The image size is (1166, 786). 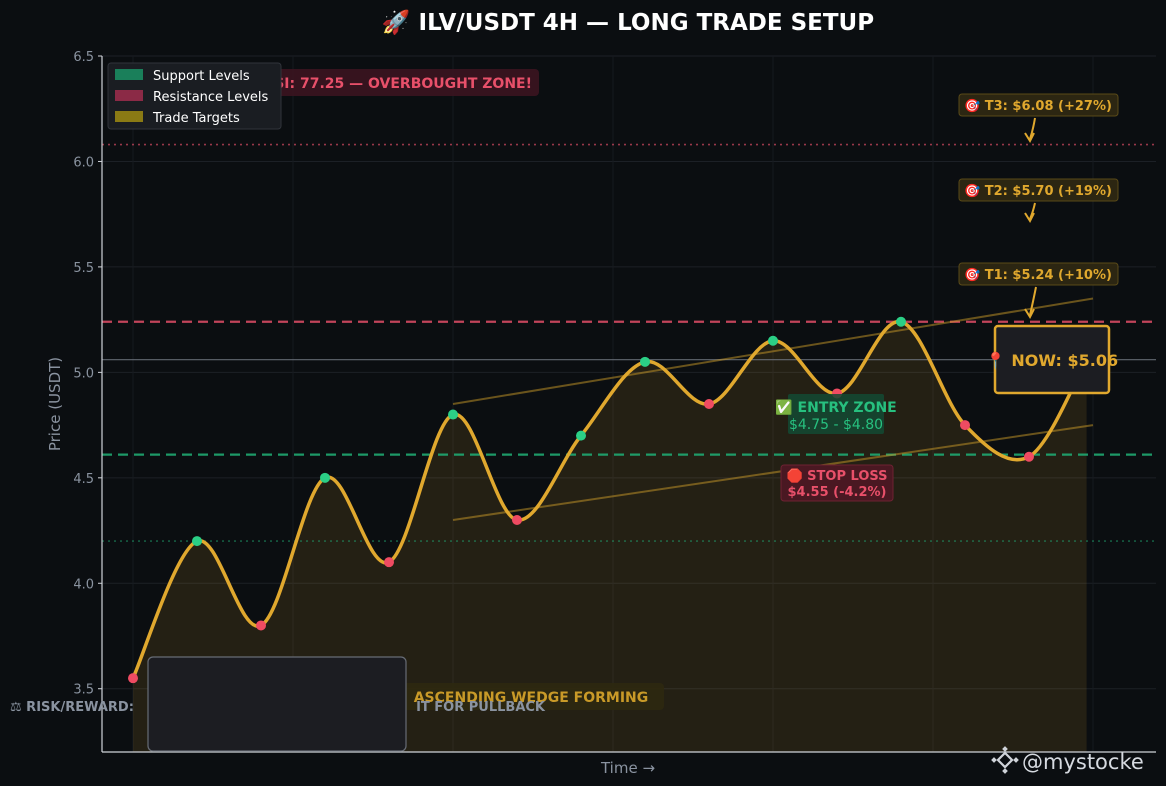 What do you see at coordinates (481, 707) in the screenshot?
I see `risk-reward-suffix: IT FOR PULLBACK` at bounding box center [481, 707].